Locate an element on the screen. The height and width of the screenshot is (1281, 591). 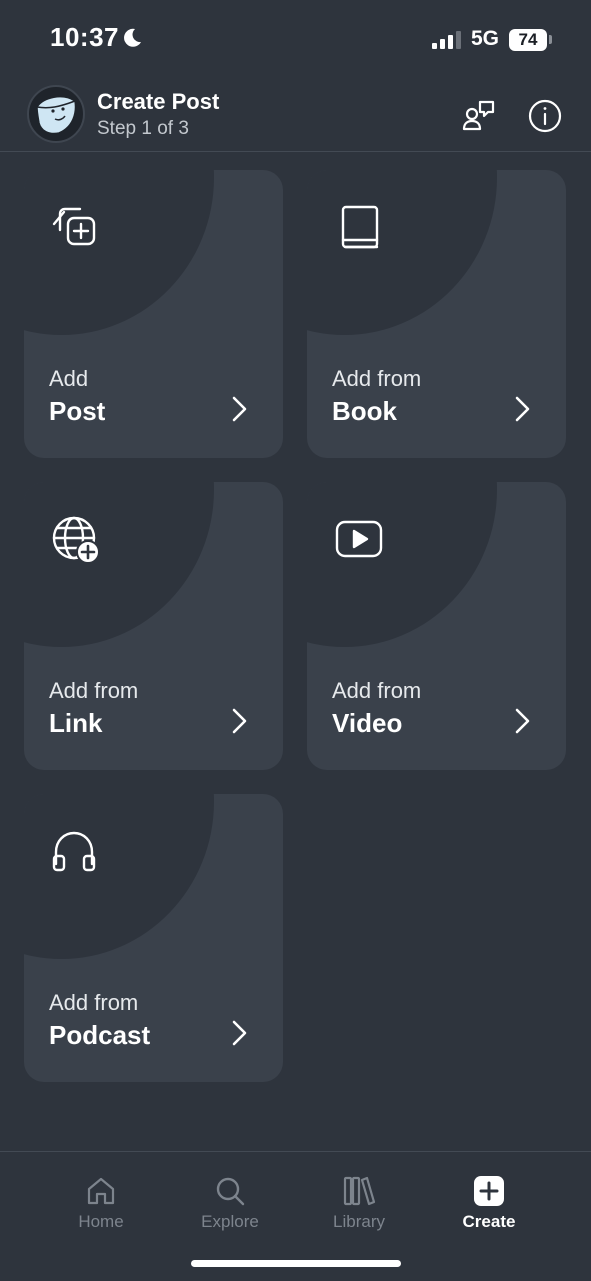
avatar-face-icon is located at coordinates (56, 115).